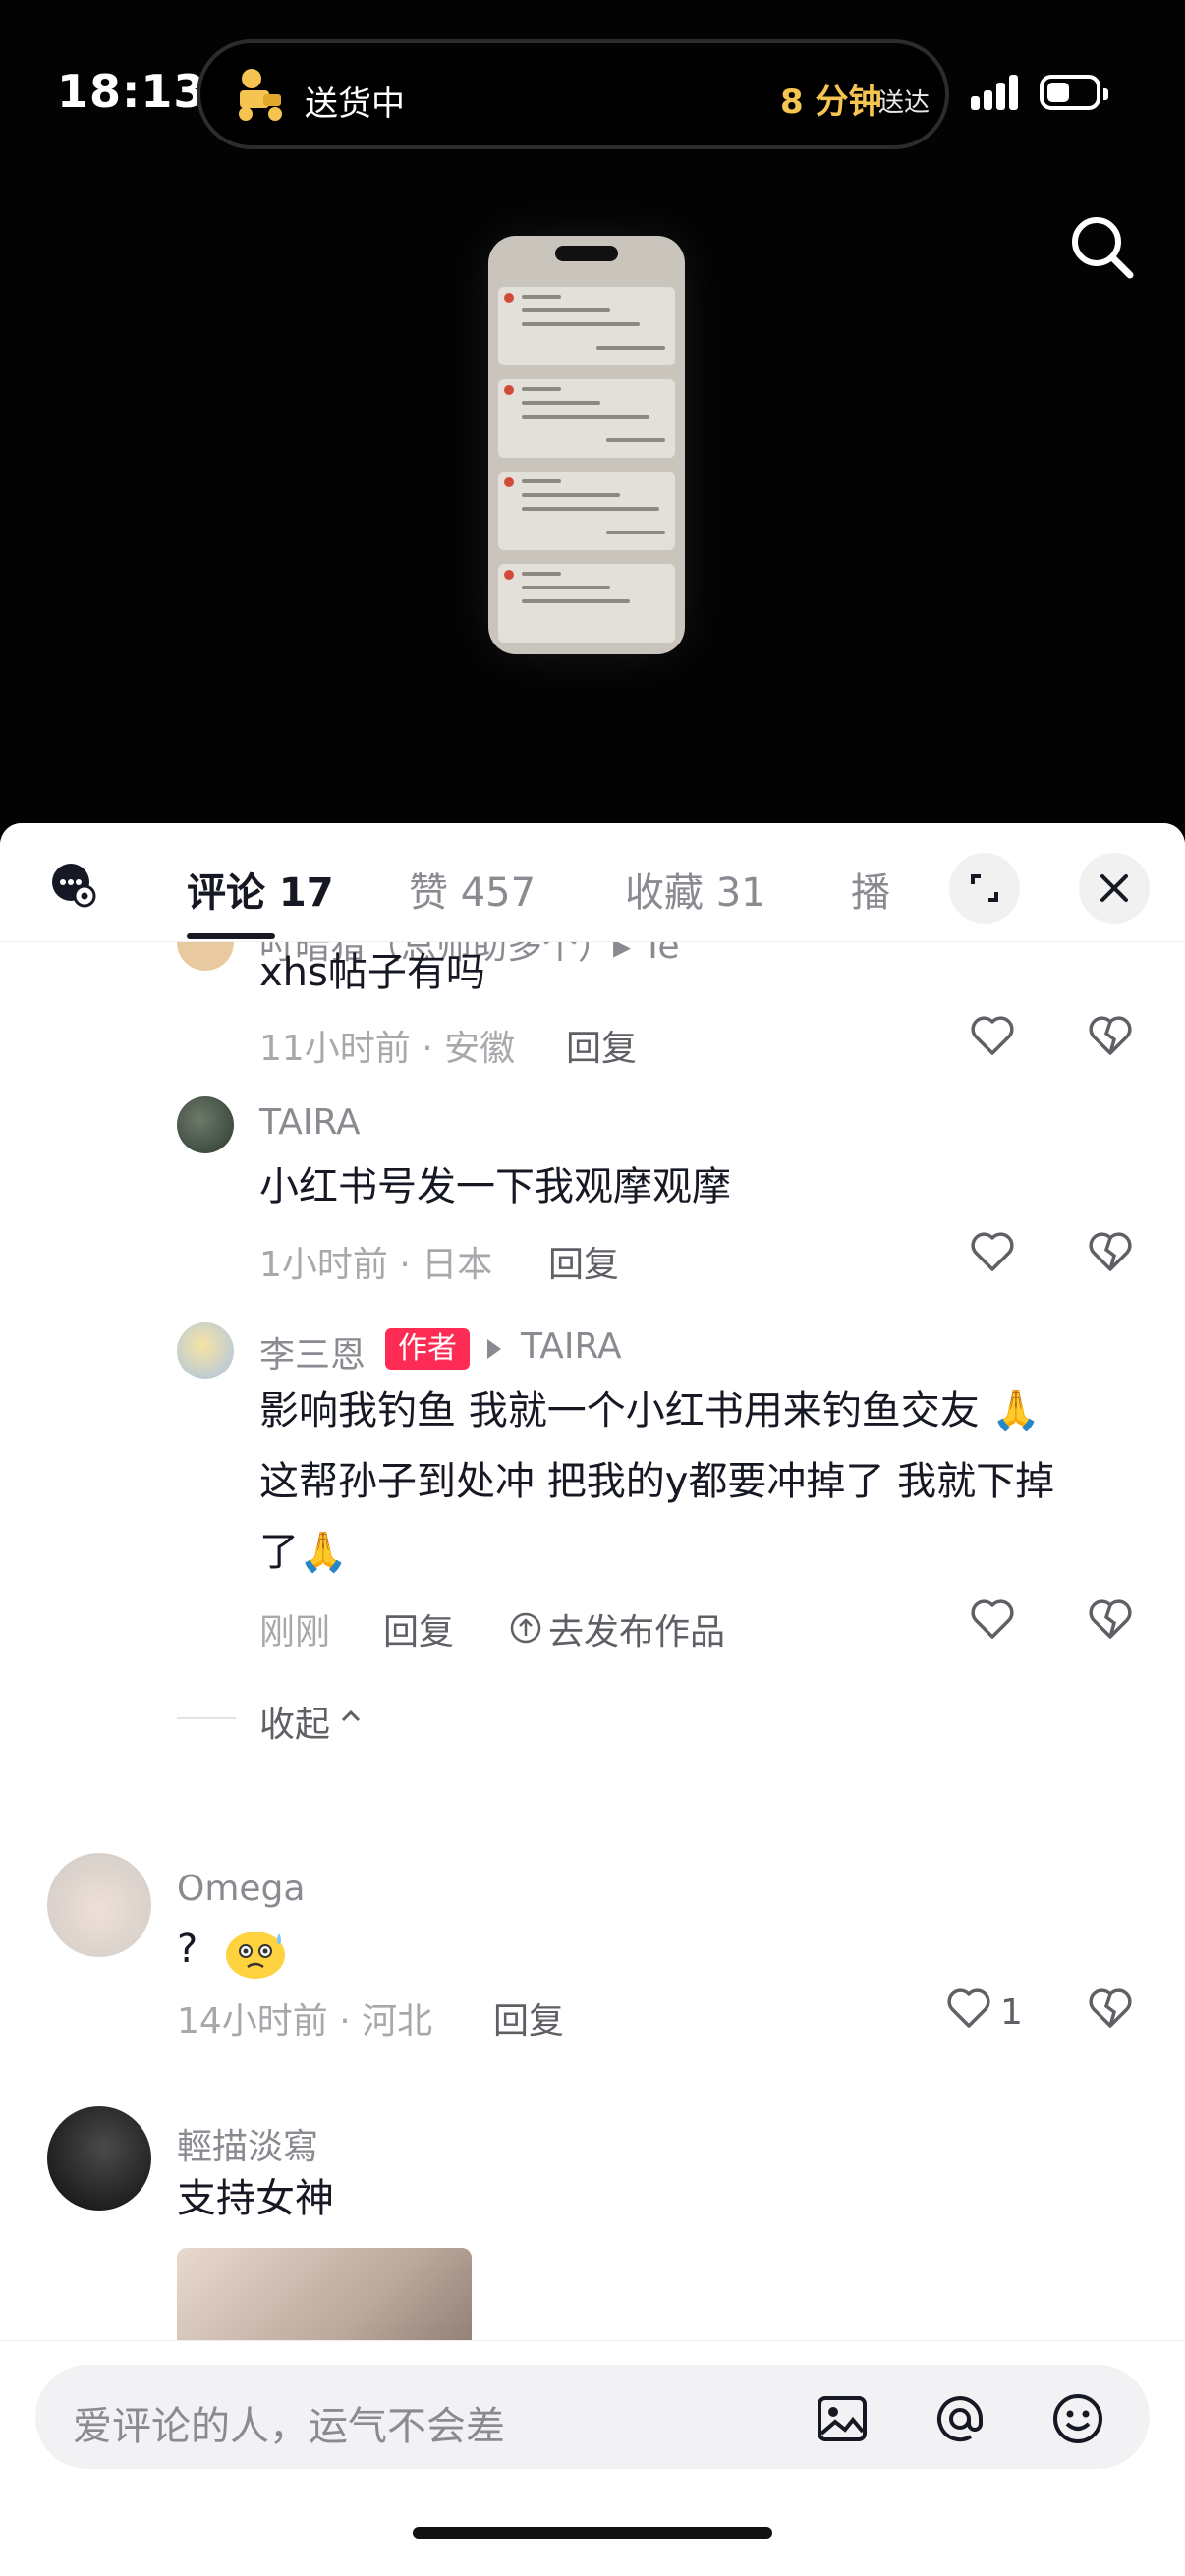 This screenshot has height=2576, width=1185. I want to click on comment-username: 李三恩, so click(313, 1351).